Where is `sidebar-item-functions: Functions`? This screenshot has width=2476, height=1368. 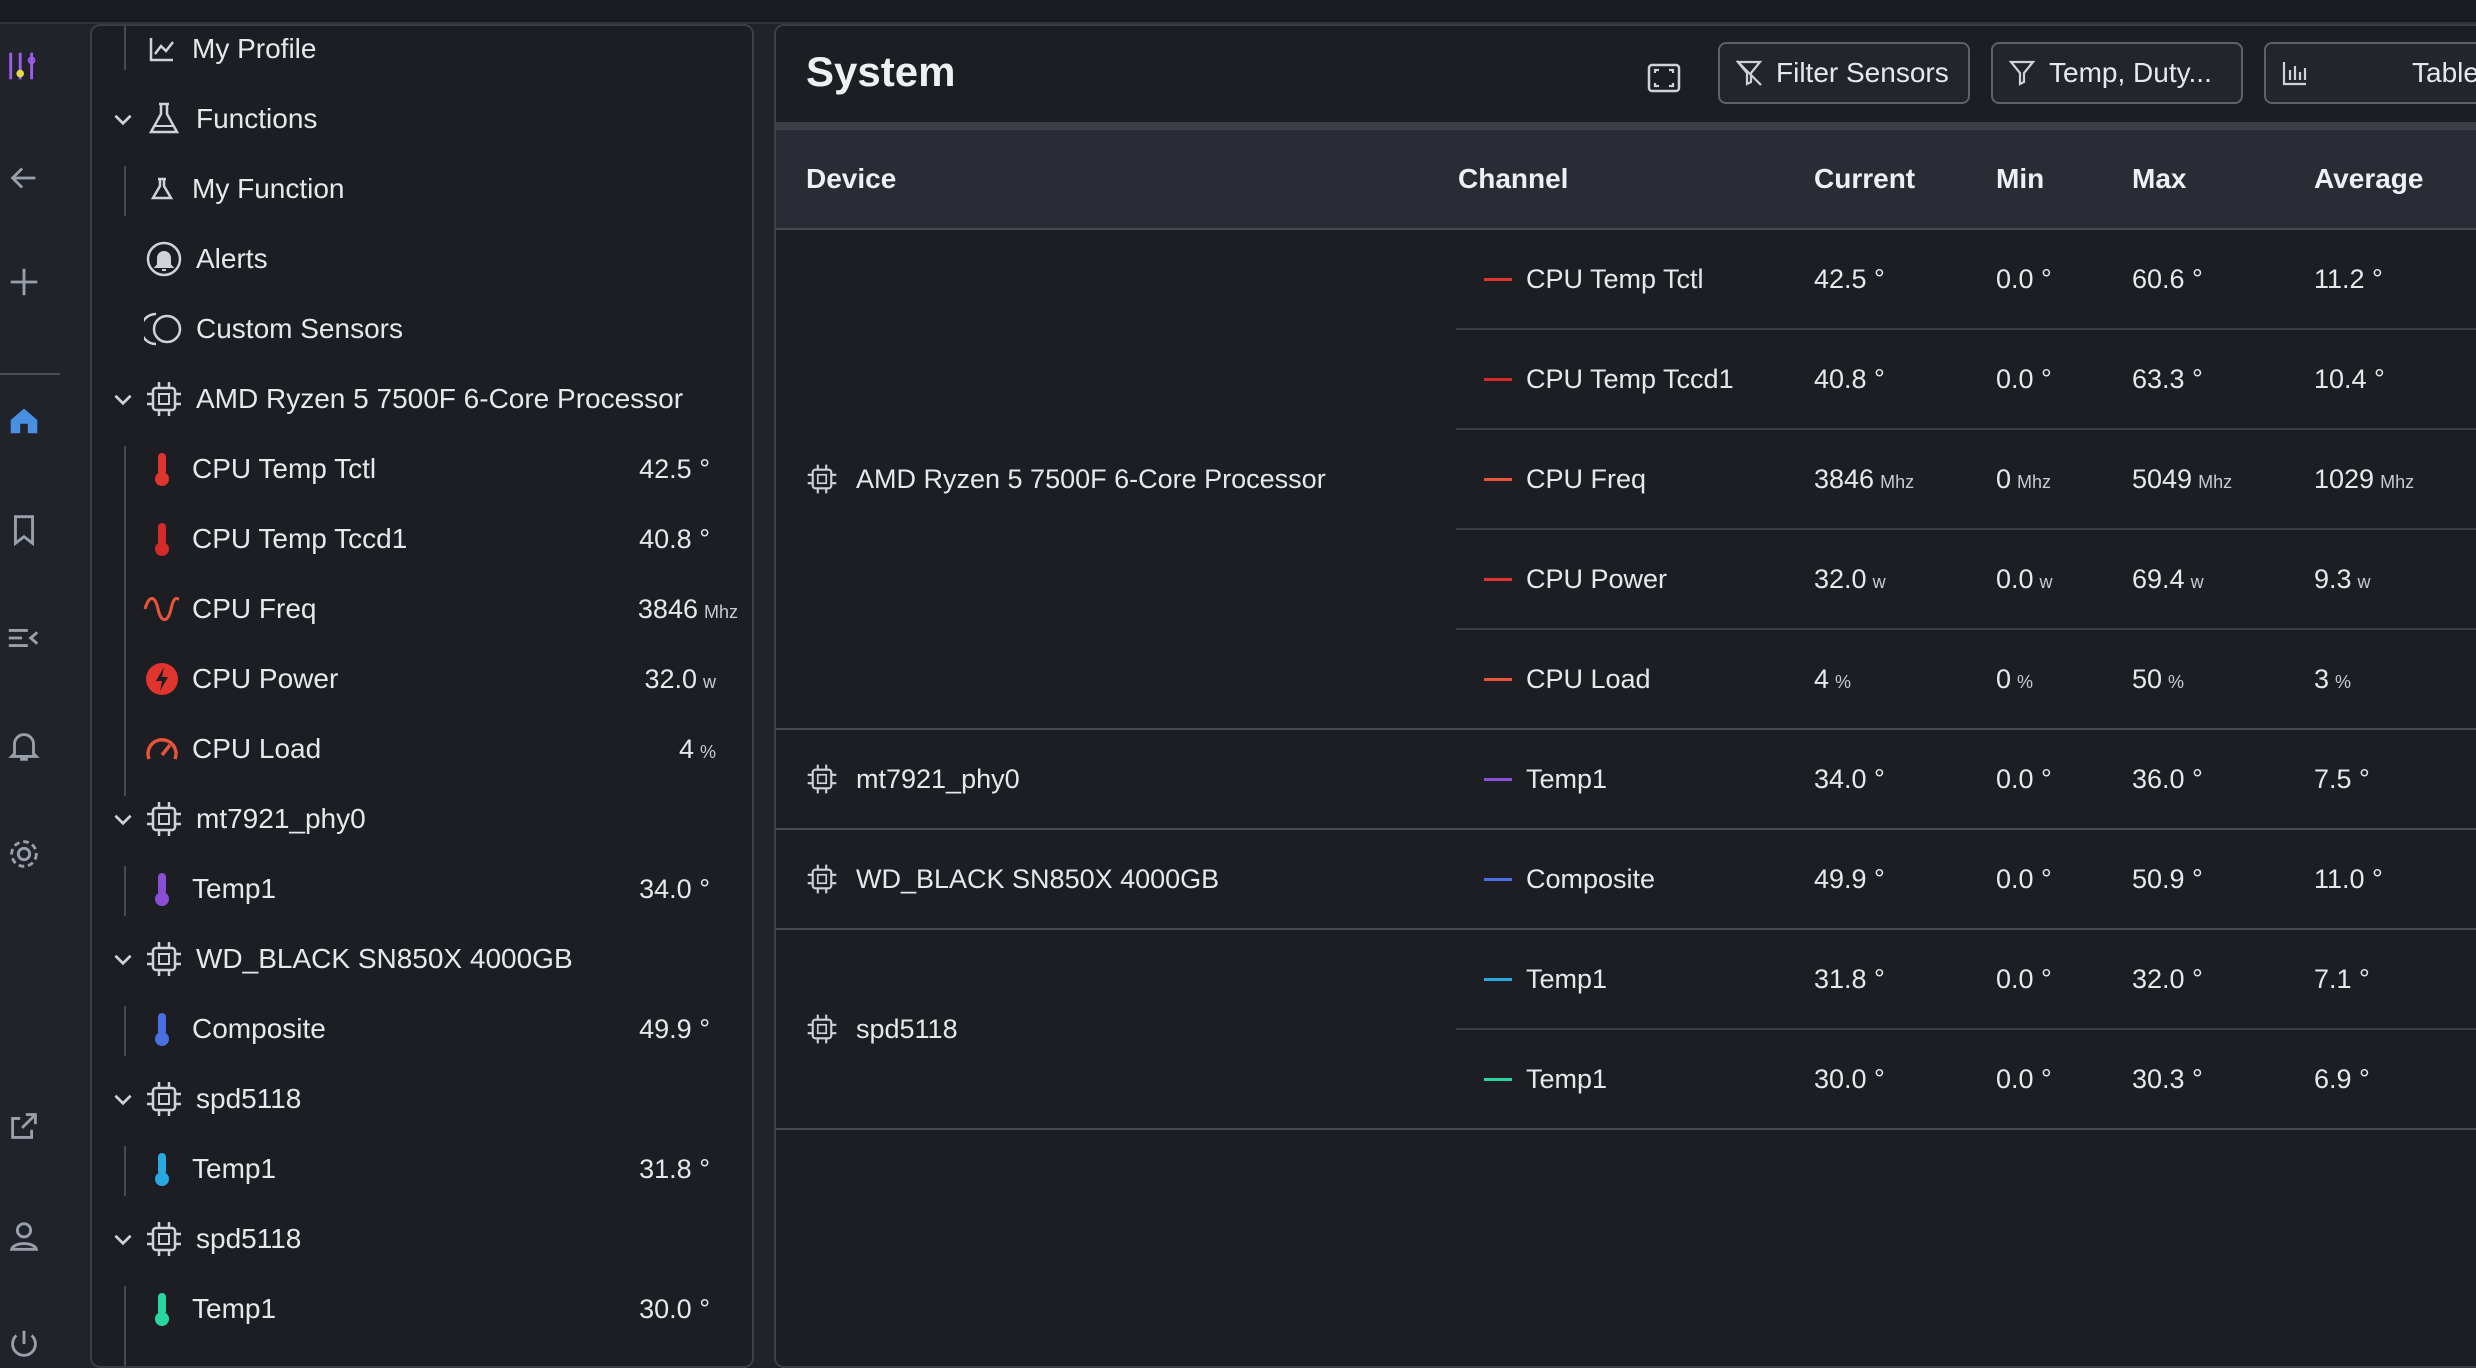
sidebar-item-functions: Functions is located at coordinates (422, 119).